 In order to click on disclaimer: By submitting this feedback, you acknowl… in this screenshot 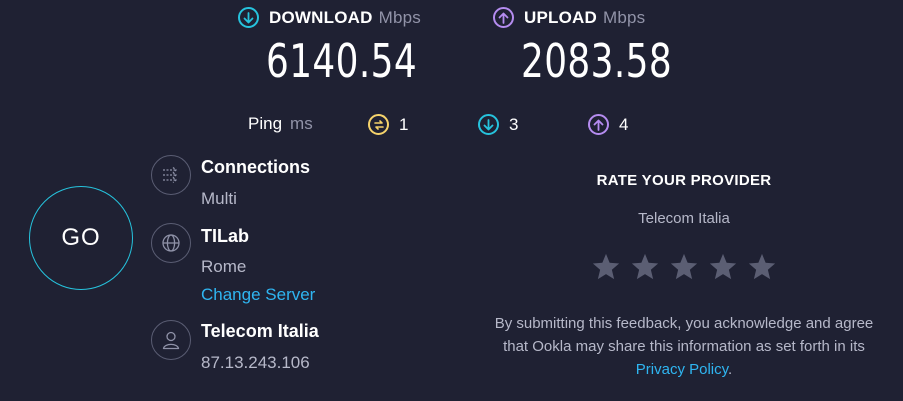, I will do `click(684, 346)`.